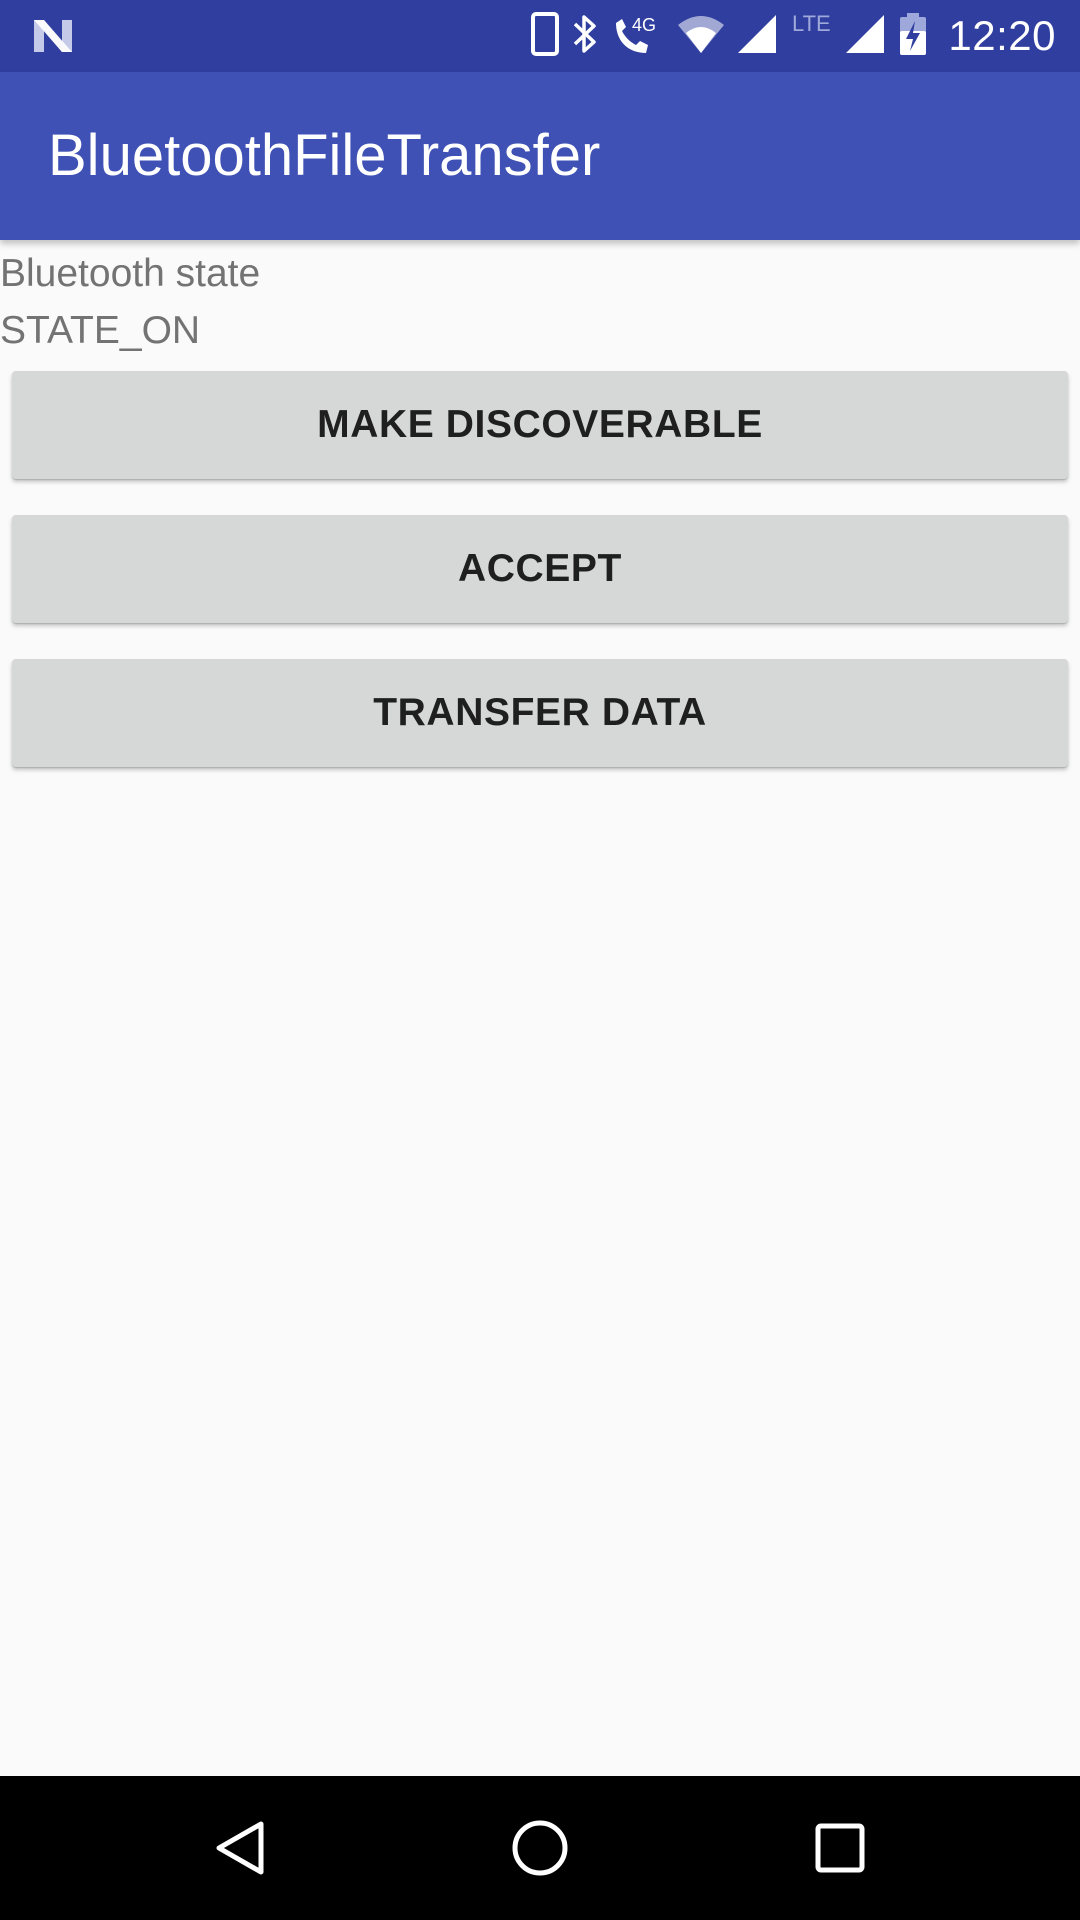 Image resolution: width=1080 pixels, height=1920 pixels. I want to click on status-clock: 12:20, so click(1002, 35).